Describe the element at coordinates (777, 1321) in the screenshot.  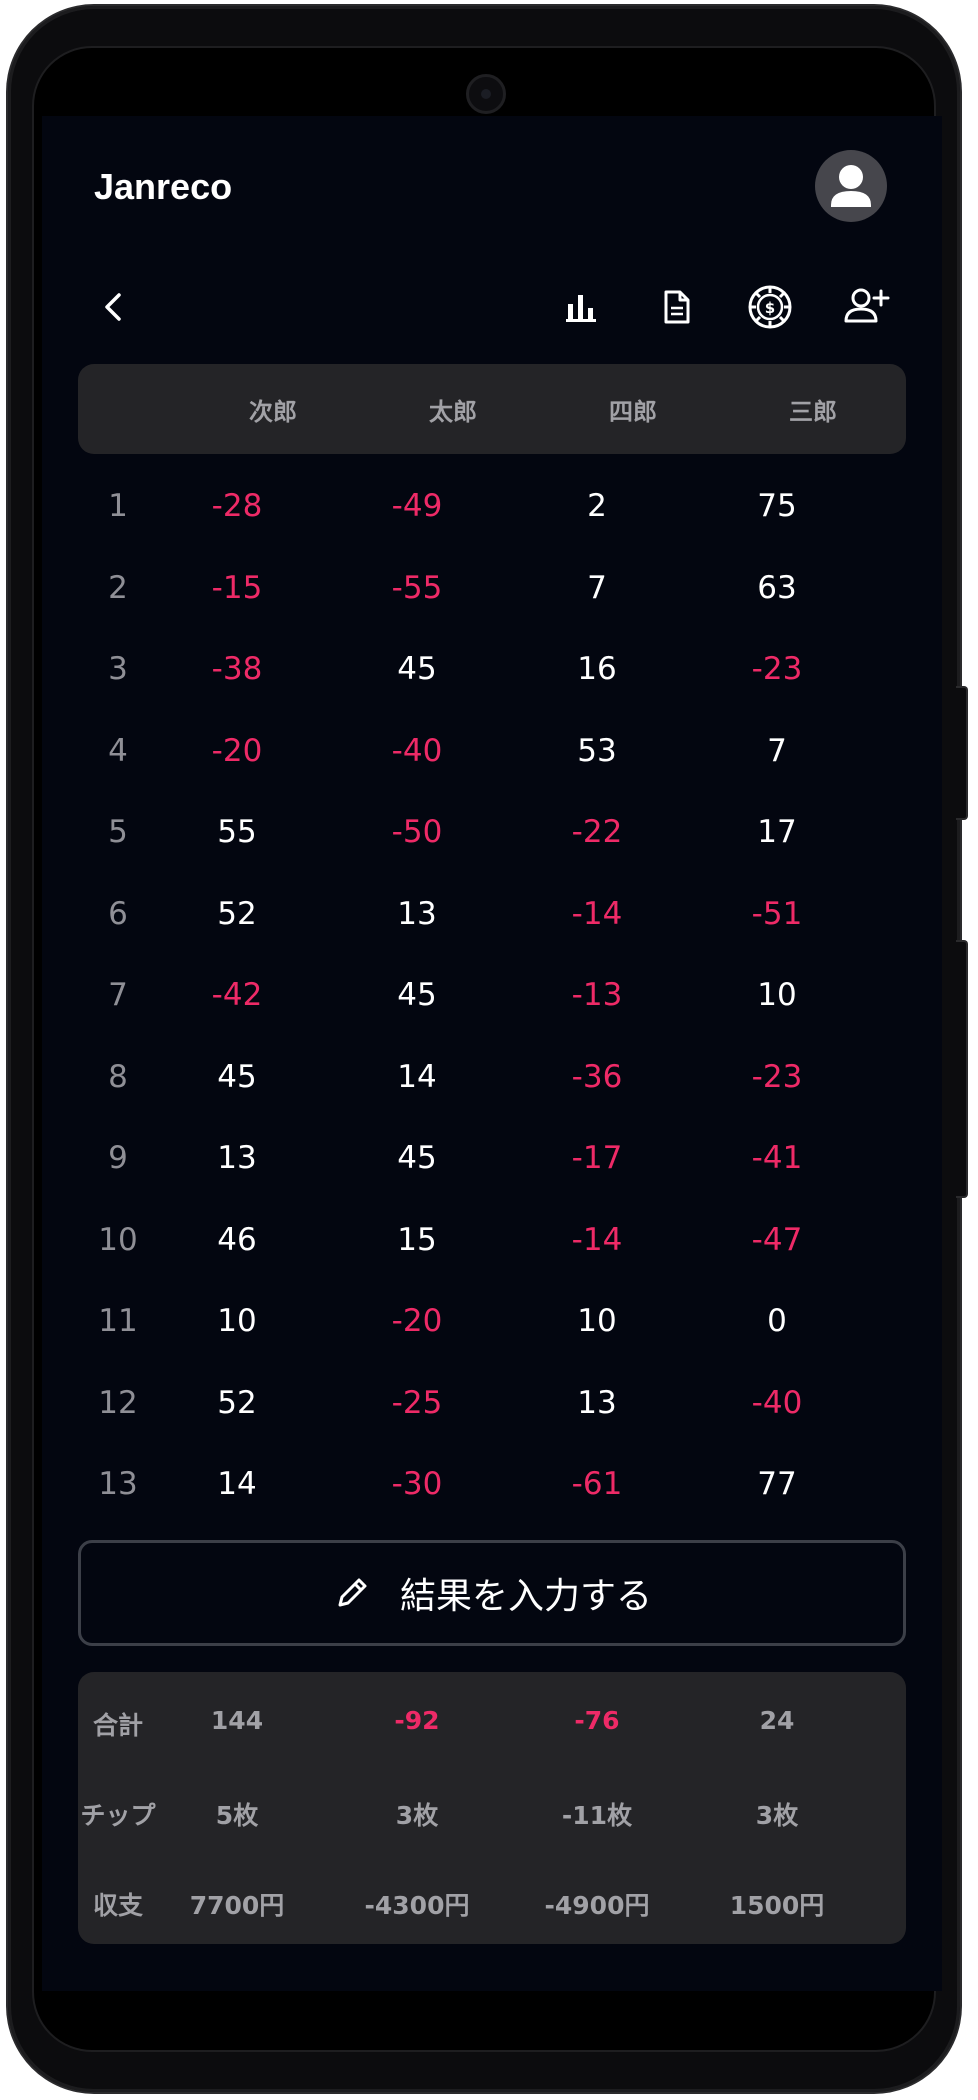
I see `score-cell: 0` at that location.